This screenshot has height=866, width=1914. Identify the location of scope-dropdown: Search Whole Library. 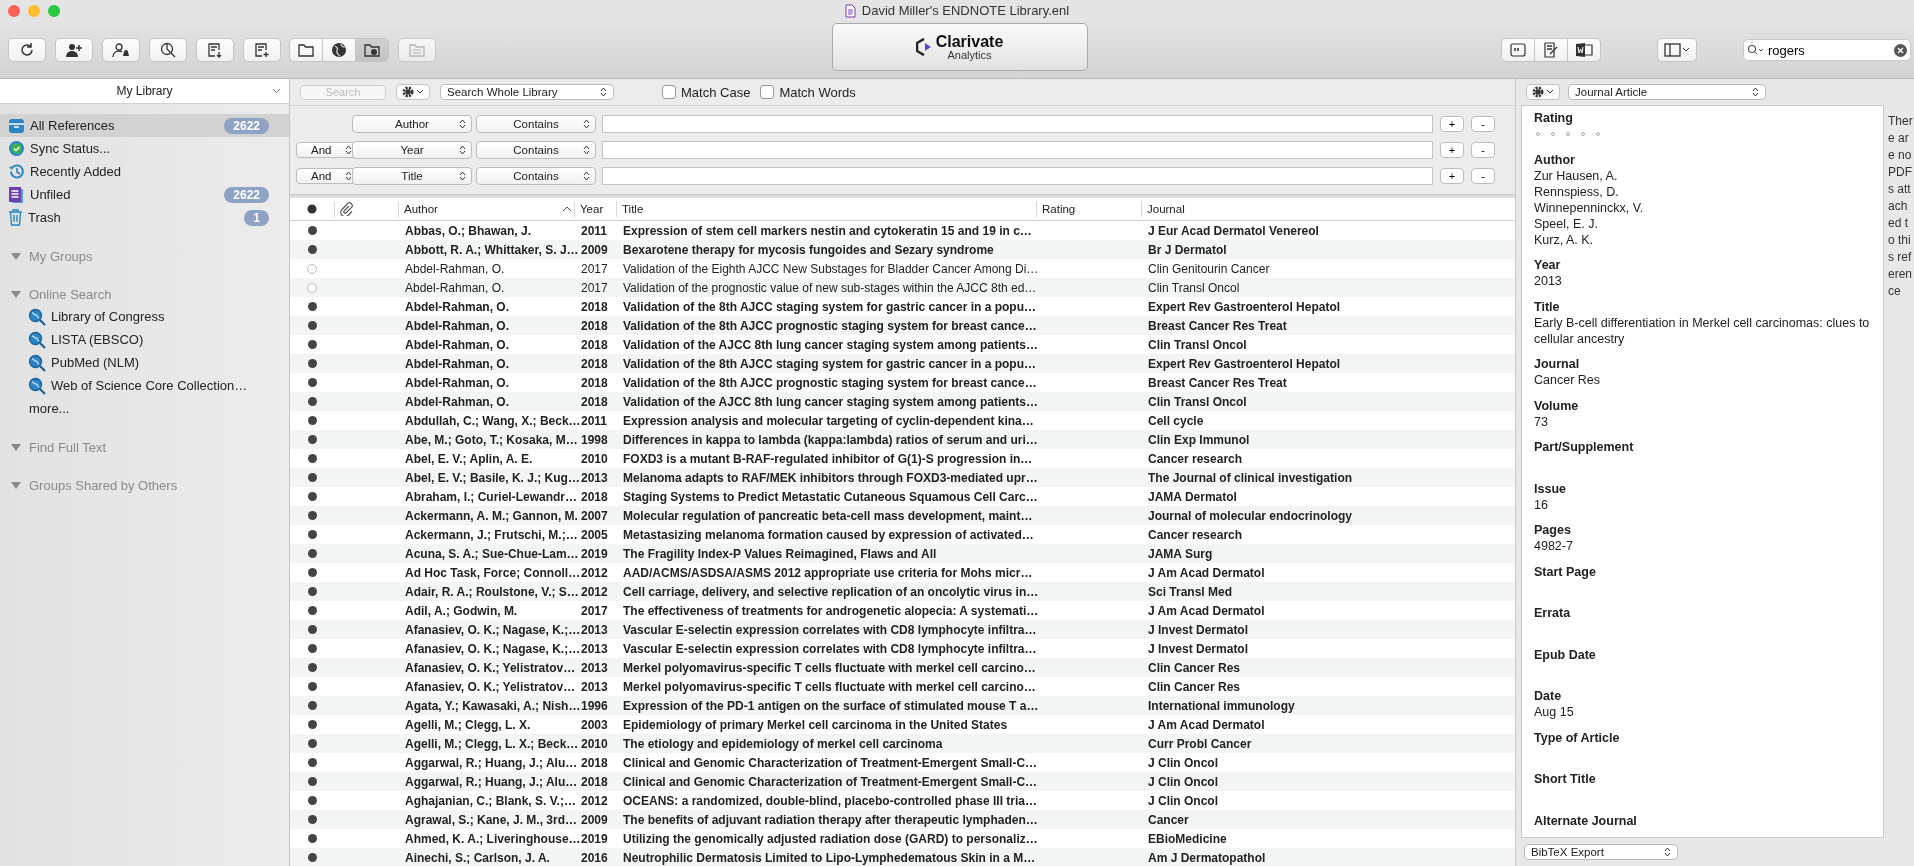
(527, 92).